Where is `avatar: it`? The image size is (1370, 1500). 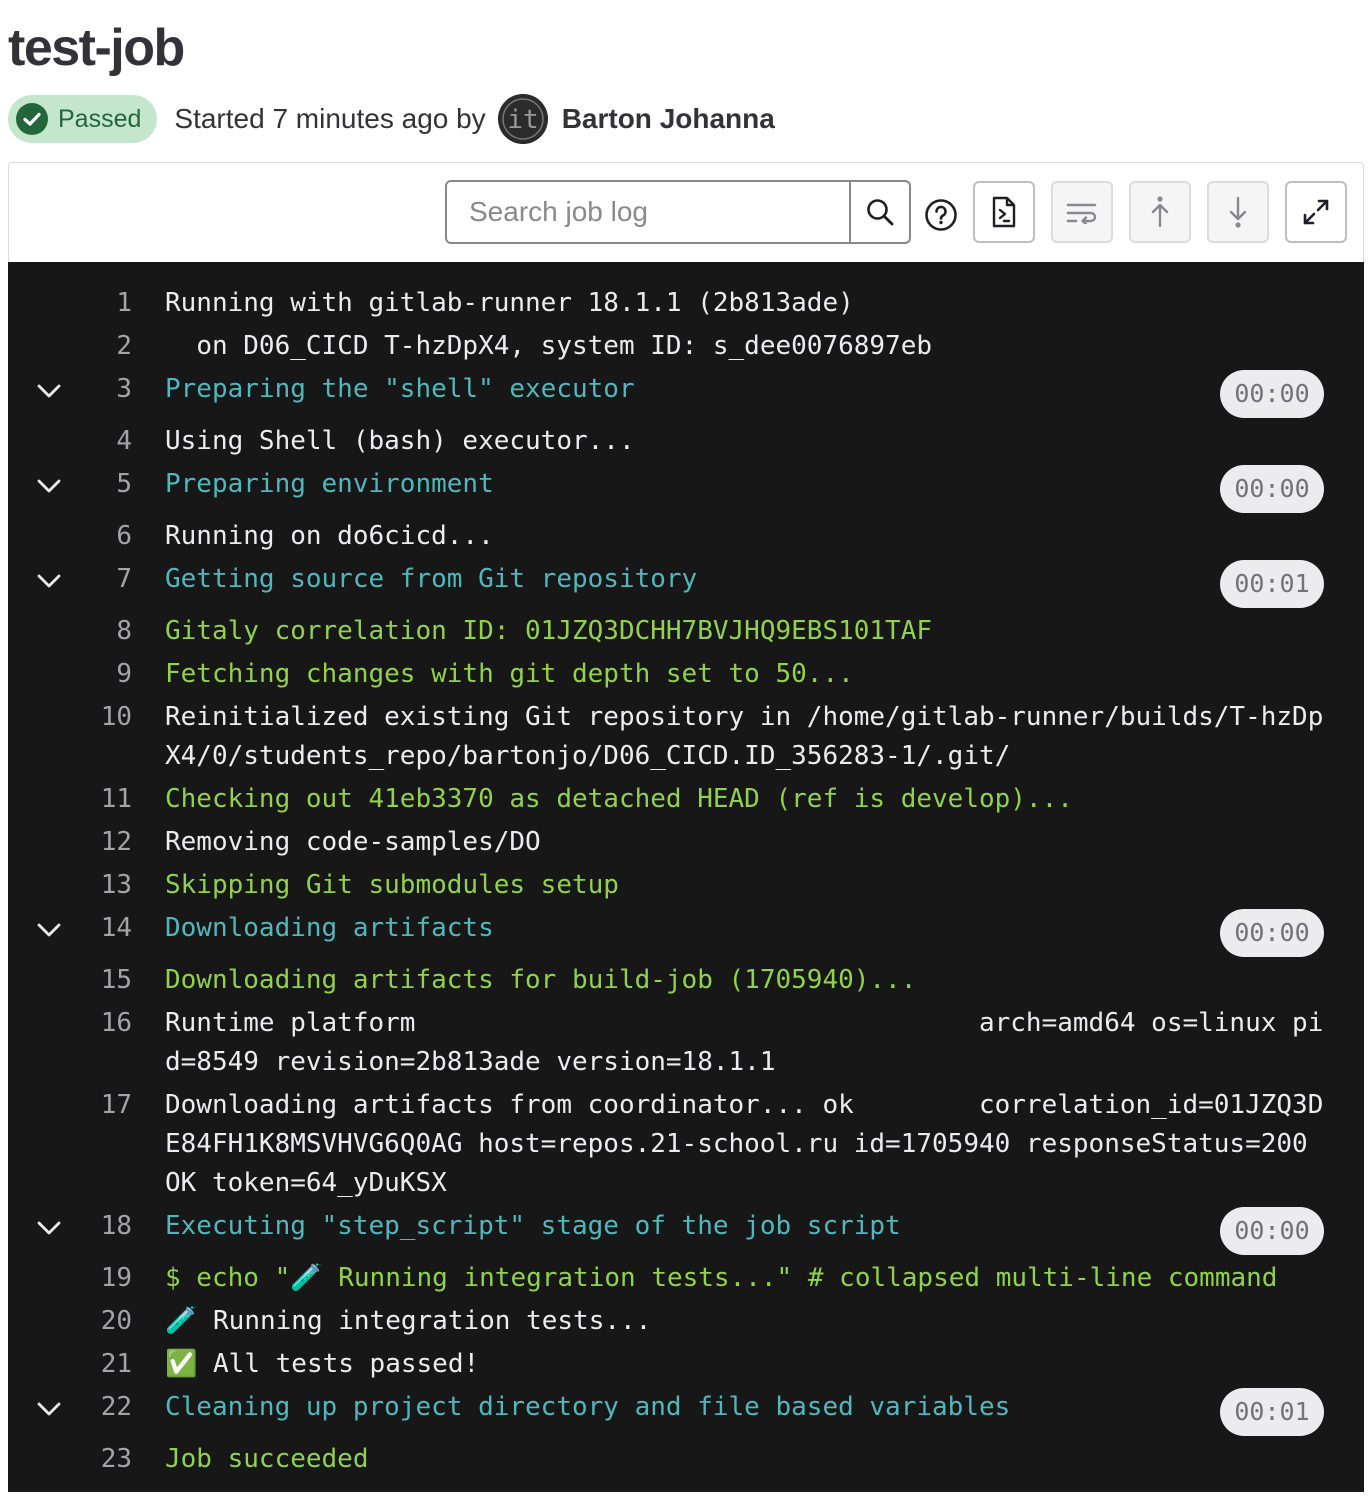 avatar: it is located at coordinates (522, 119).